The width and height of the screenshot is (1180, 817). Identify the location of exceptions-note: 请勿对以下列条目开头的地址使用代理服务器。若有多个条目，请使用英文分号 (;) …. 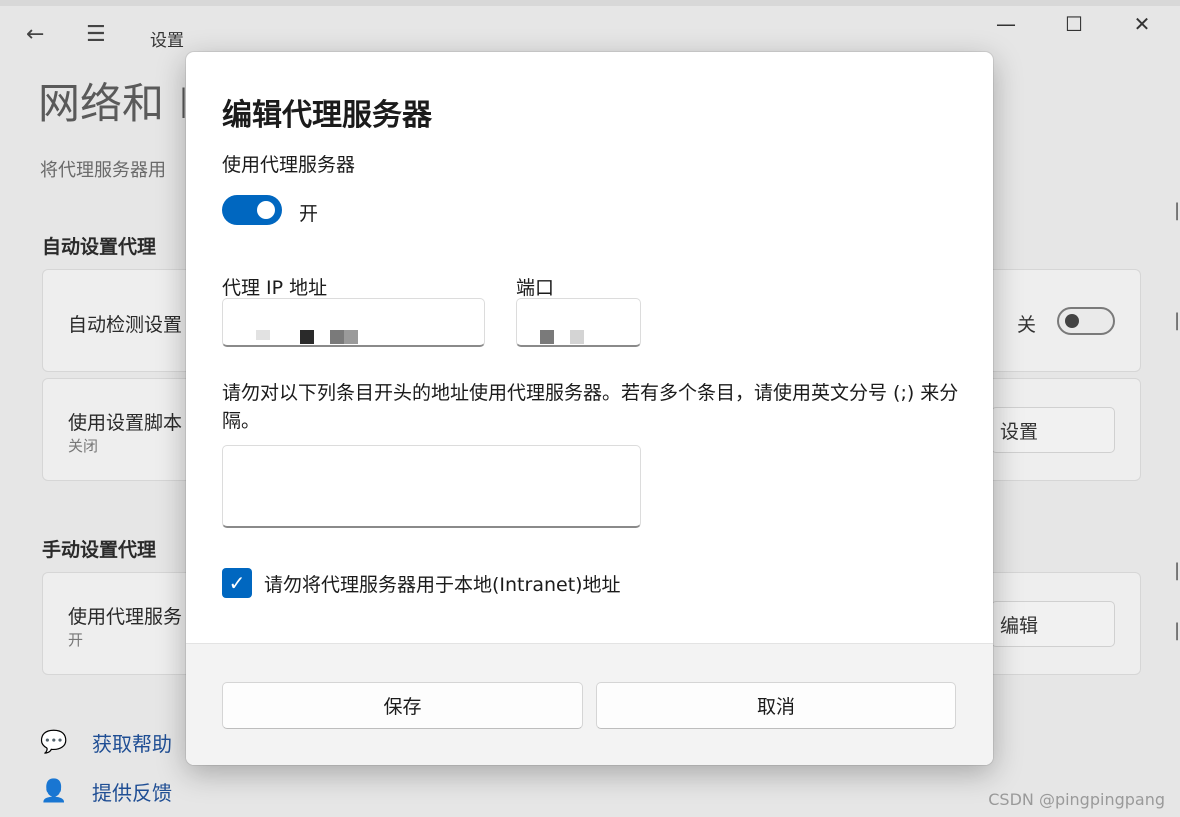
(590, 407).